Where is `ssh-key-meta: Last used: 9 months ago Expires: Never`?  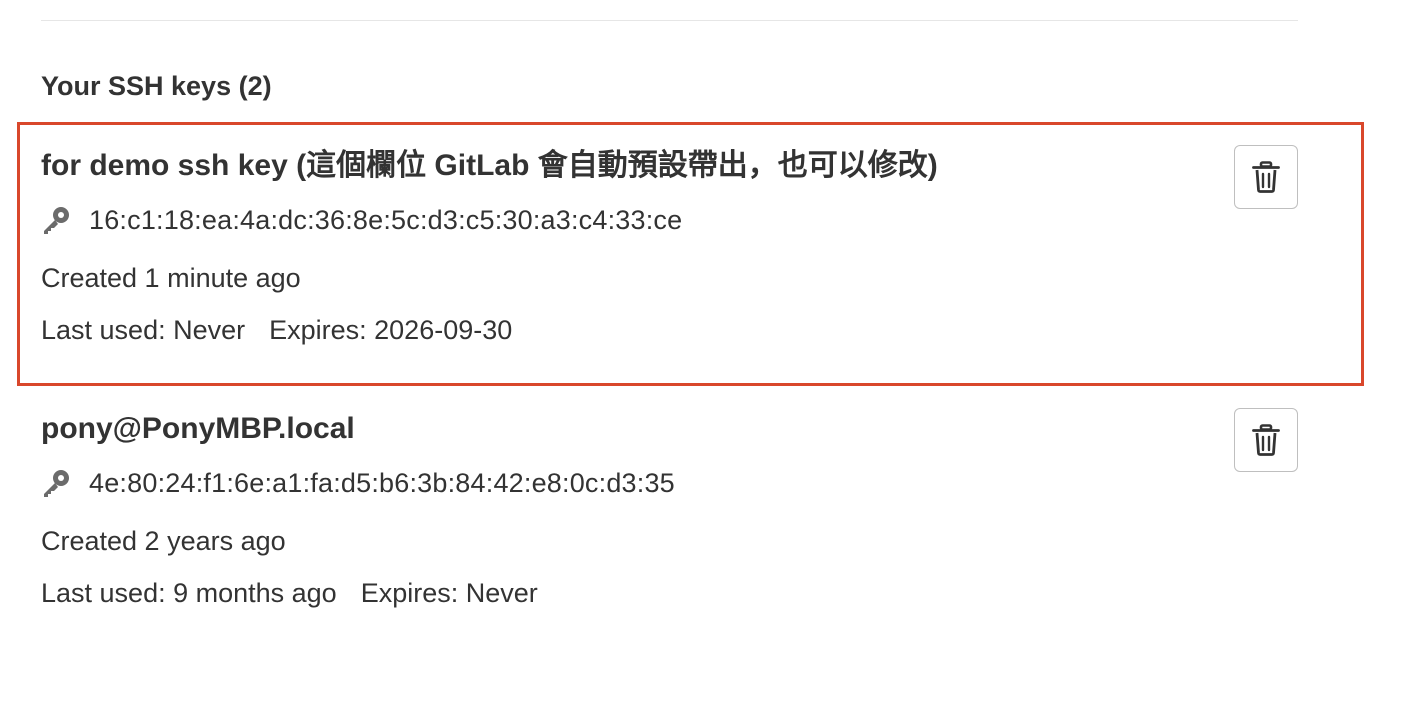 ssh-key-meta: Last used: 9 months ago Expires: Never is located at coordinates (289, 593).